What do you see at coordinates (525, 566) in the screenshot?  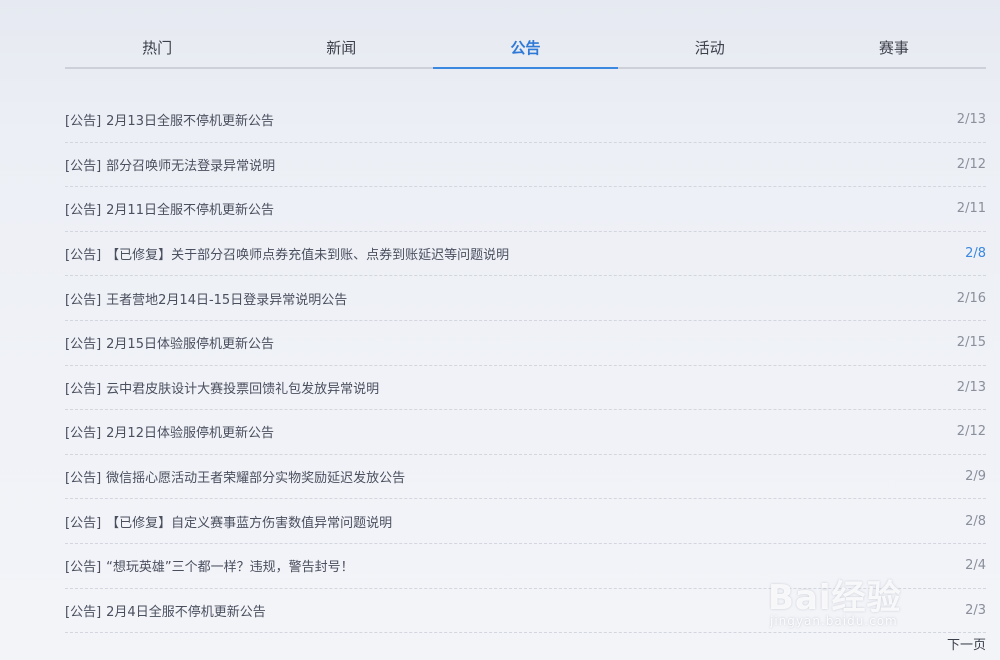 I see `list-item: [公告] “想玩英雄”三个都一样？违规，警告封号！ 2/4` at bounding box center [525, 566].